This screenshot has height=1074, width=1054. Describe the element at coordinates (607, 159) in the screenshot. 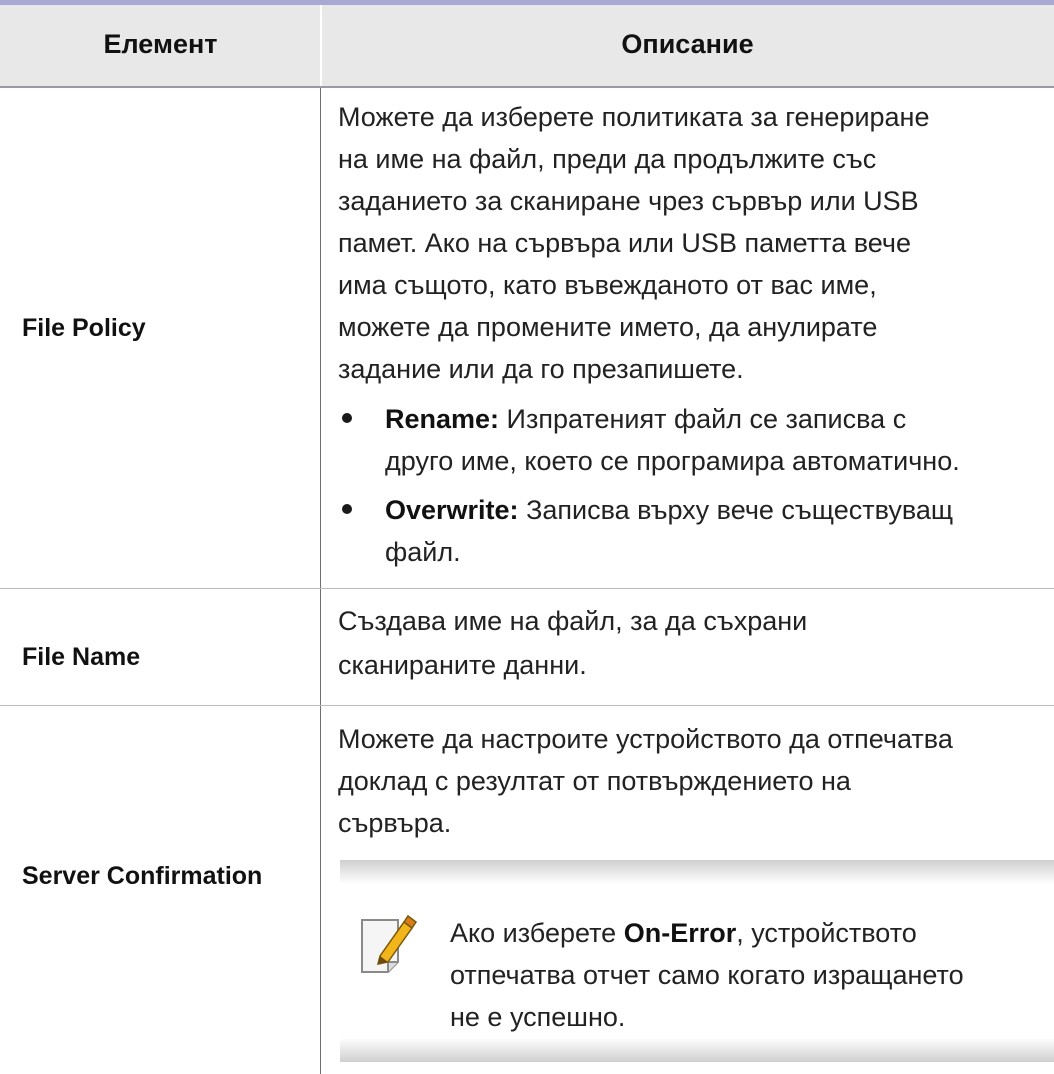

I see `file-policy-line-2: на име на файл, преди да продължите със` at that location.